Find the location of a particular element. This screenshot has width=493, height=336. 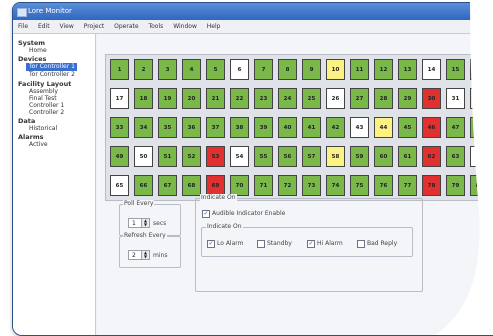

grid-cell-24: 24 is located at coordinates (287, 98).